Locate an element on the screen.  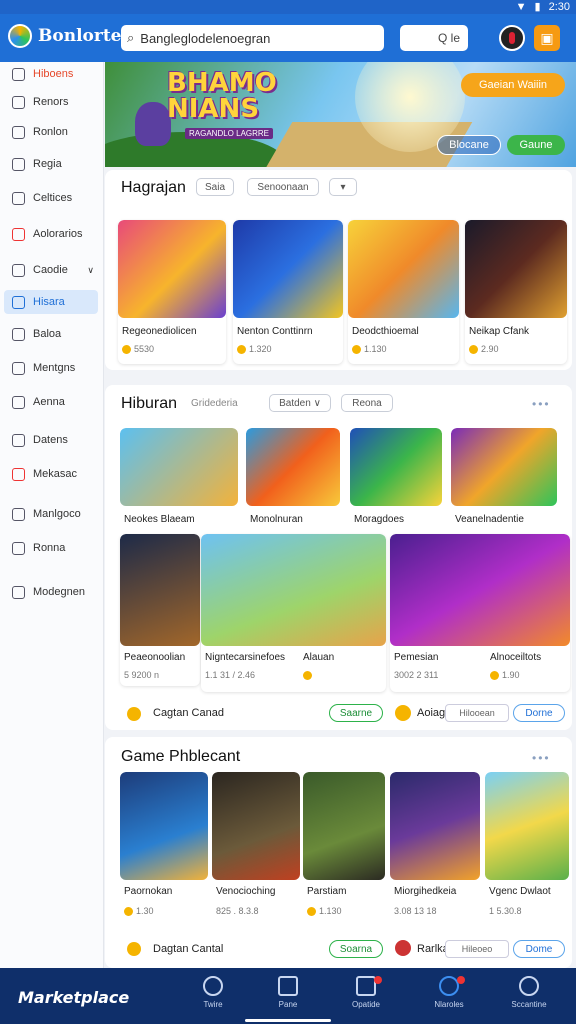
game-card: Veanelnadentie is located at coordinates (504, 478).